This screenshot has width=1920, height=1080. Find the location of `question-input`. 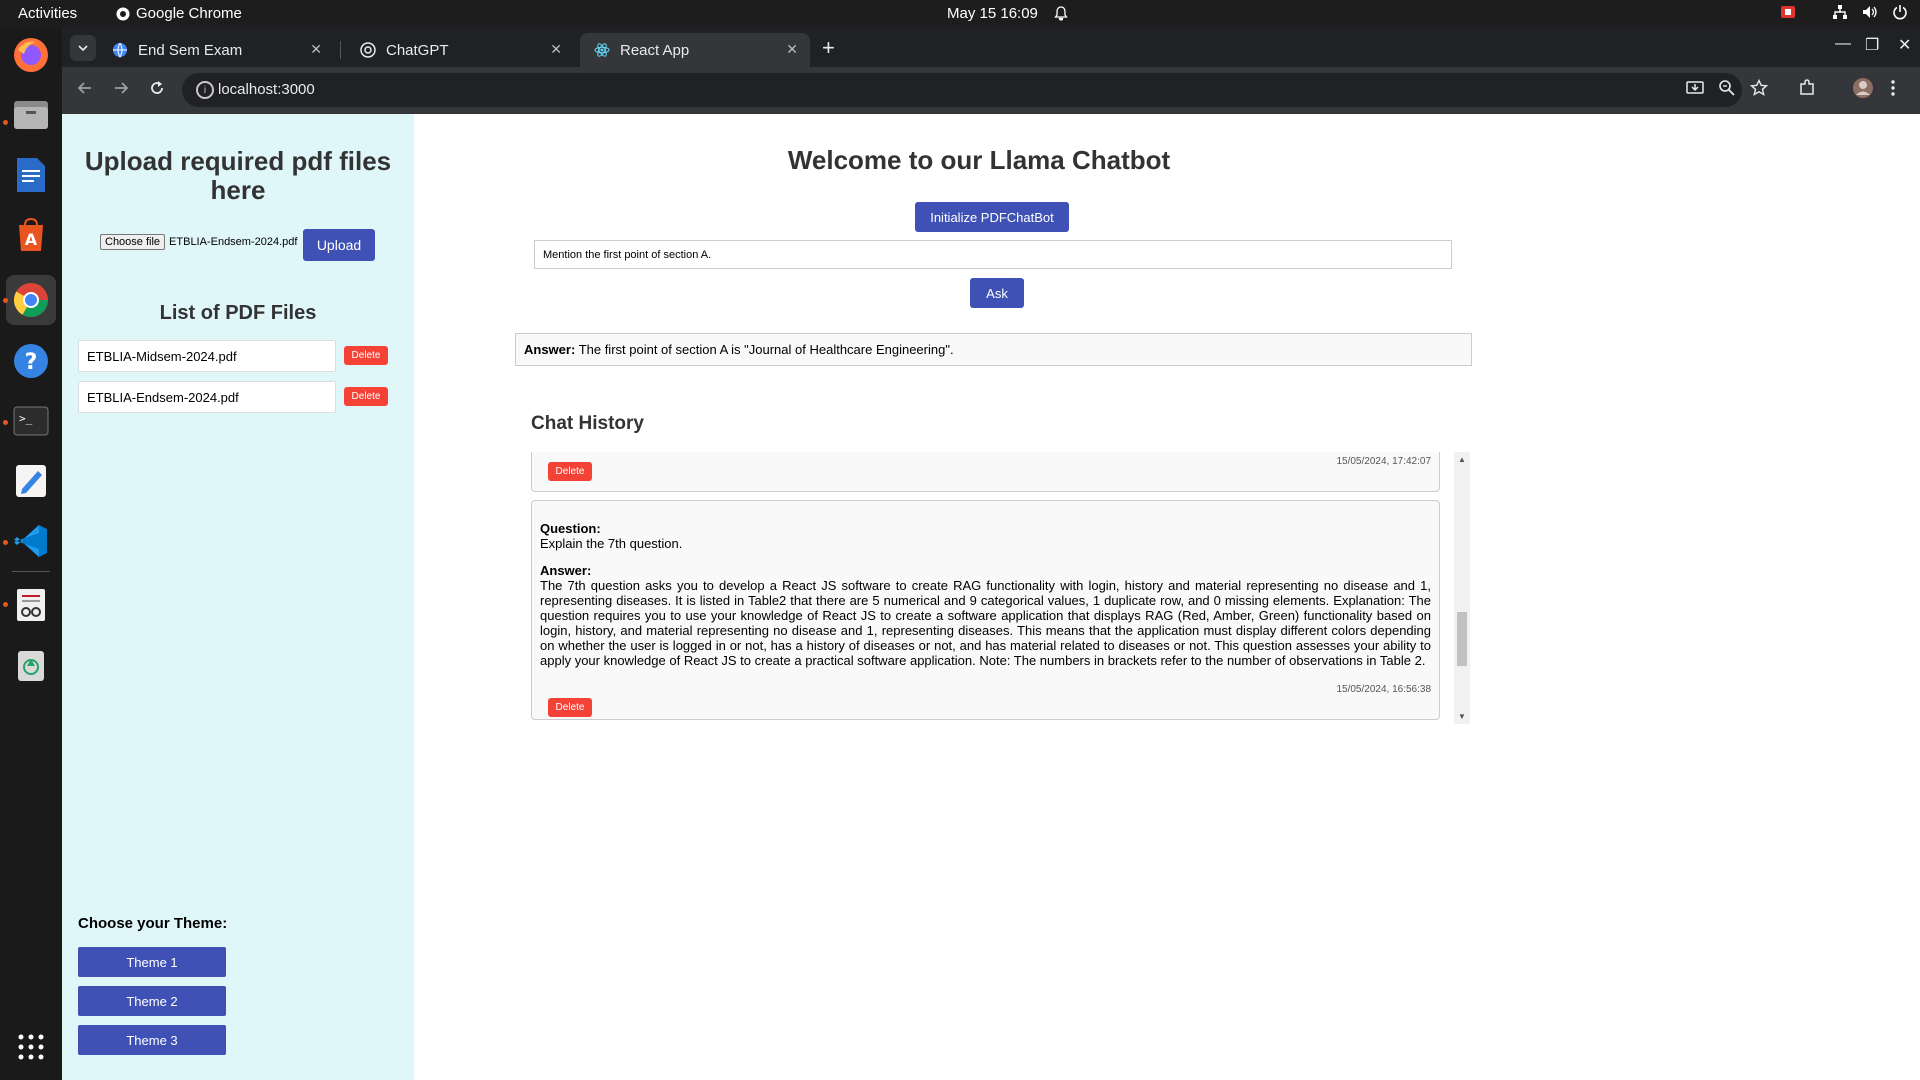

question-input is located at coordinates (993, 254).